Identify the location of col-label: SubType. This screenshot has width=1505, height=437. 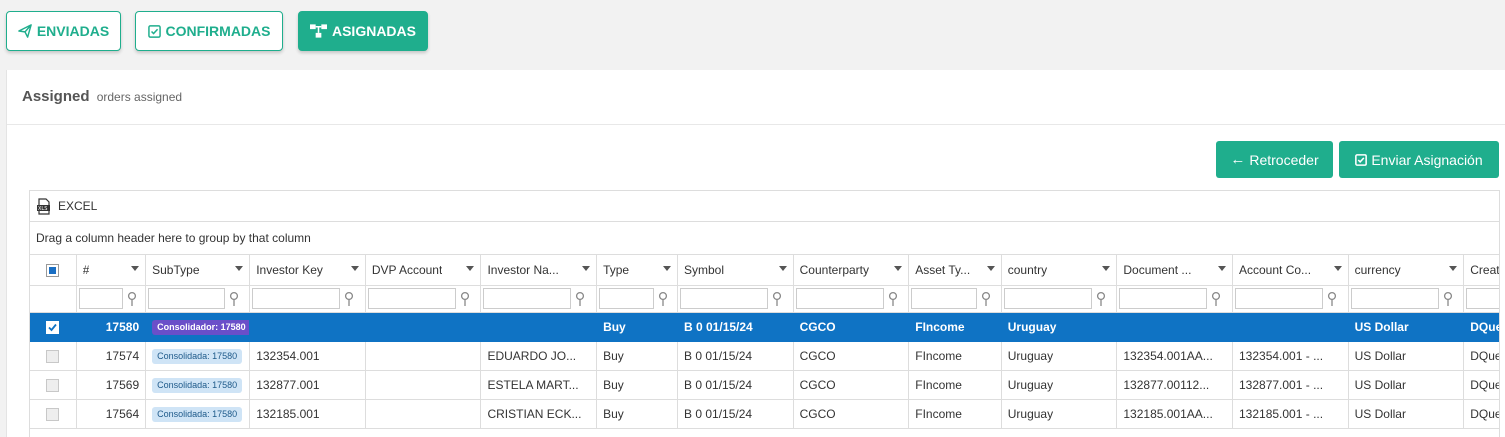
(176, 270).